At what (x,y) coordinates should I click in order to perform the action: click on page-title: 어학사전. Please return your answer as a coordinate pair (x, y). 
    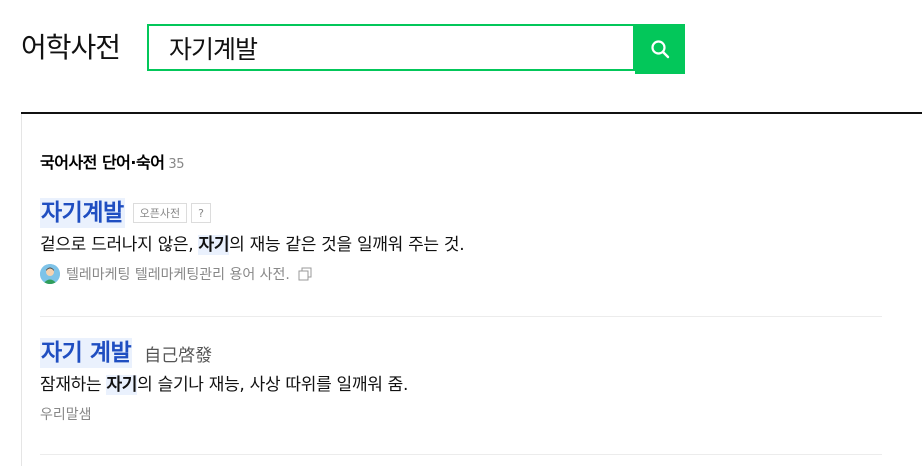
    Looking at the image, I should click on (71, 47).